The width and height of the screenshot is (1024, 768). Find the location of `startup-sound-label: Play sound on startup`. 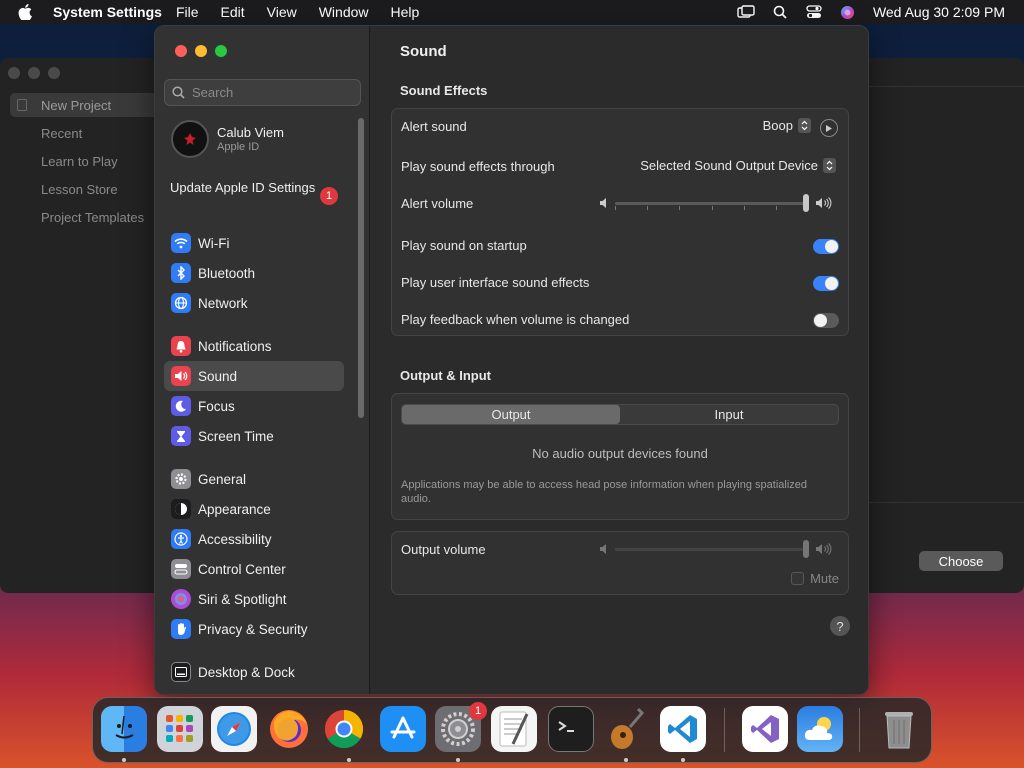

startup-sound-label: Play sound on startup is located at coordinates (464, 245).